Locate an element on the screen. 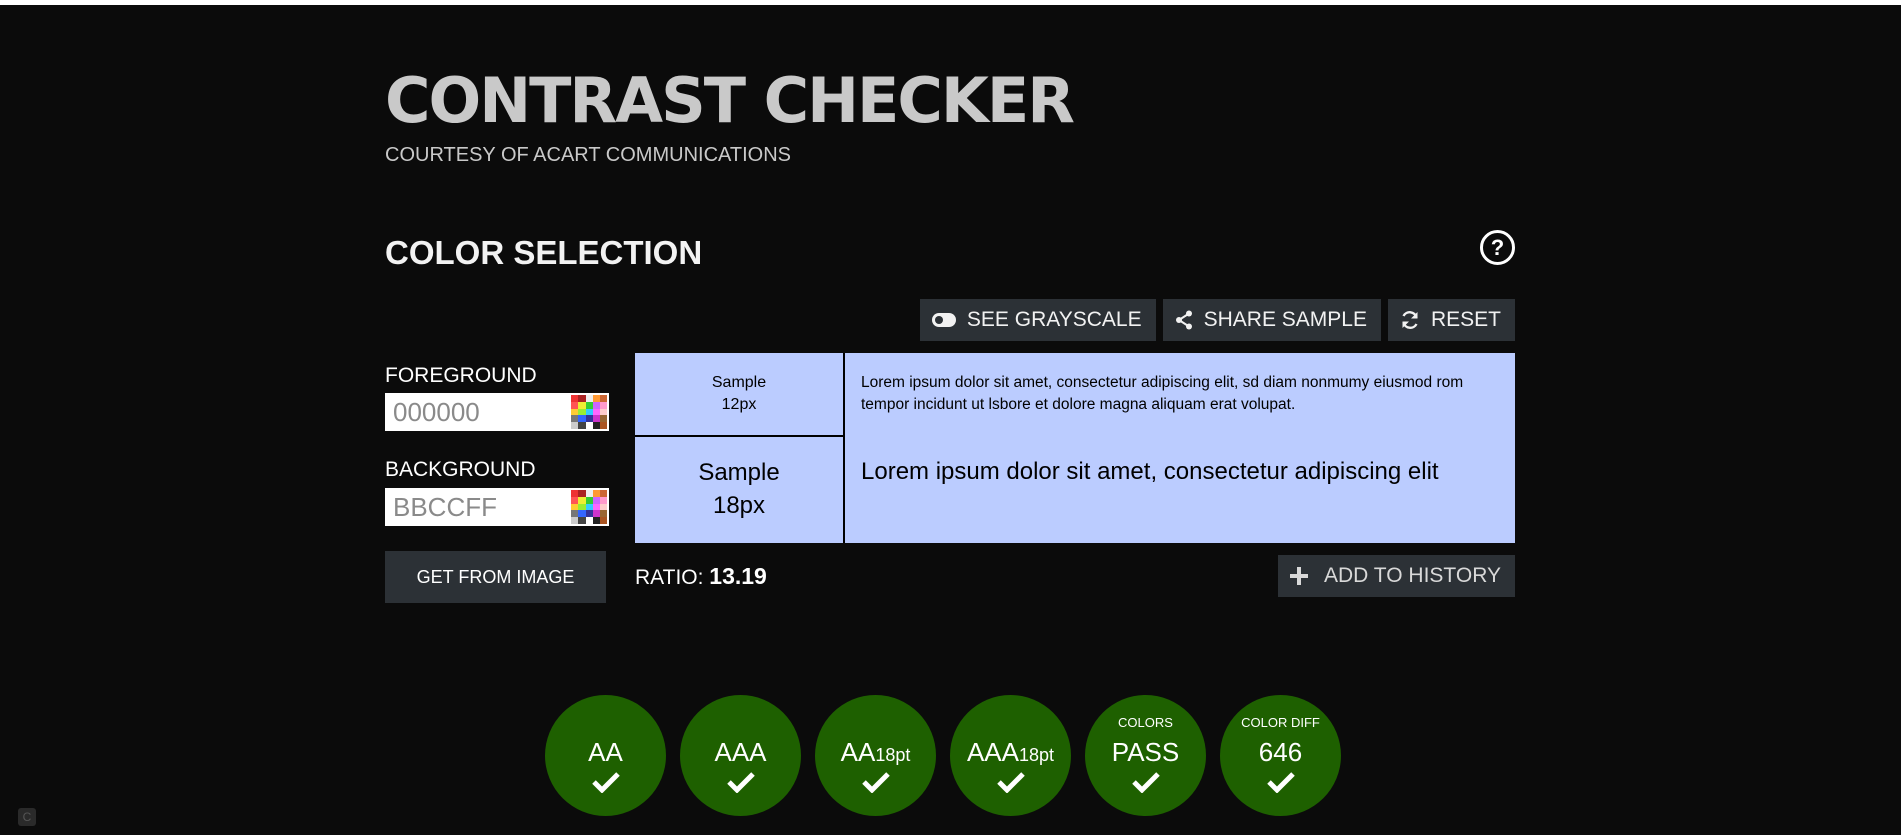  share-icon is located at coordinates (1183, 320).